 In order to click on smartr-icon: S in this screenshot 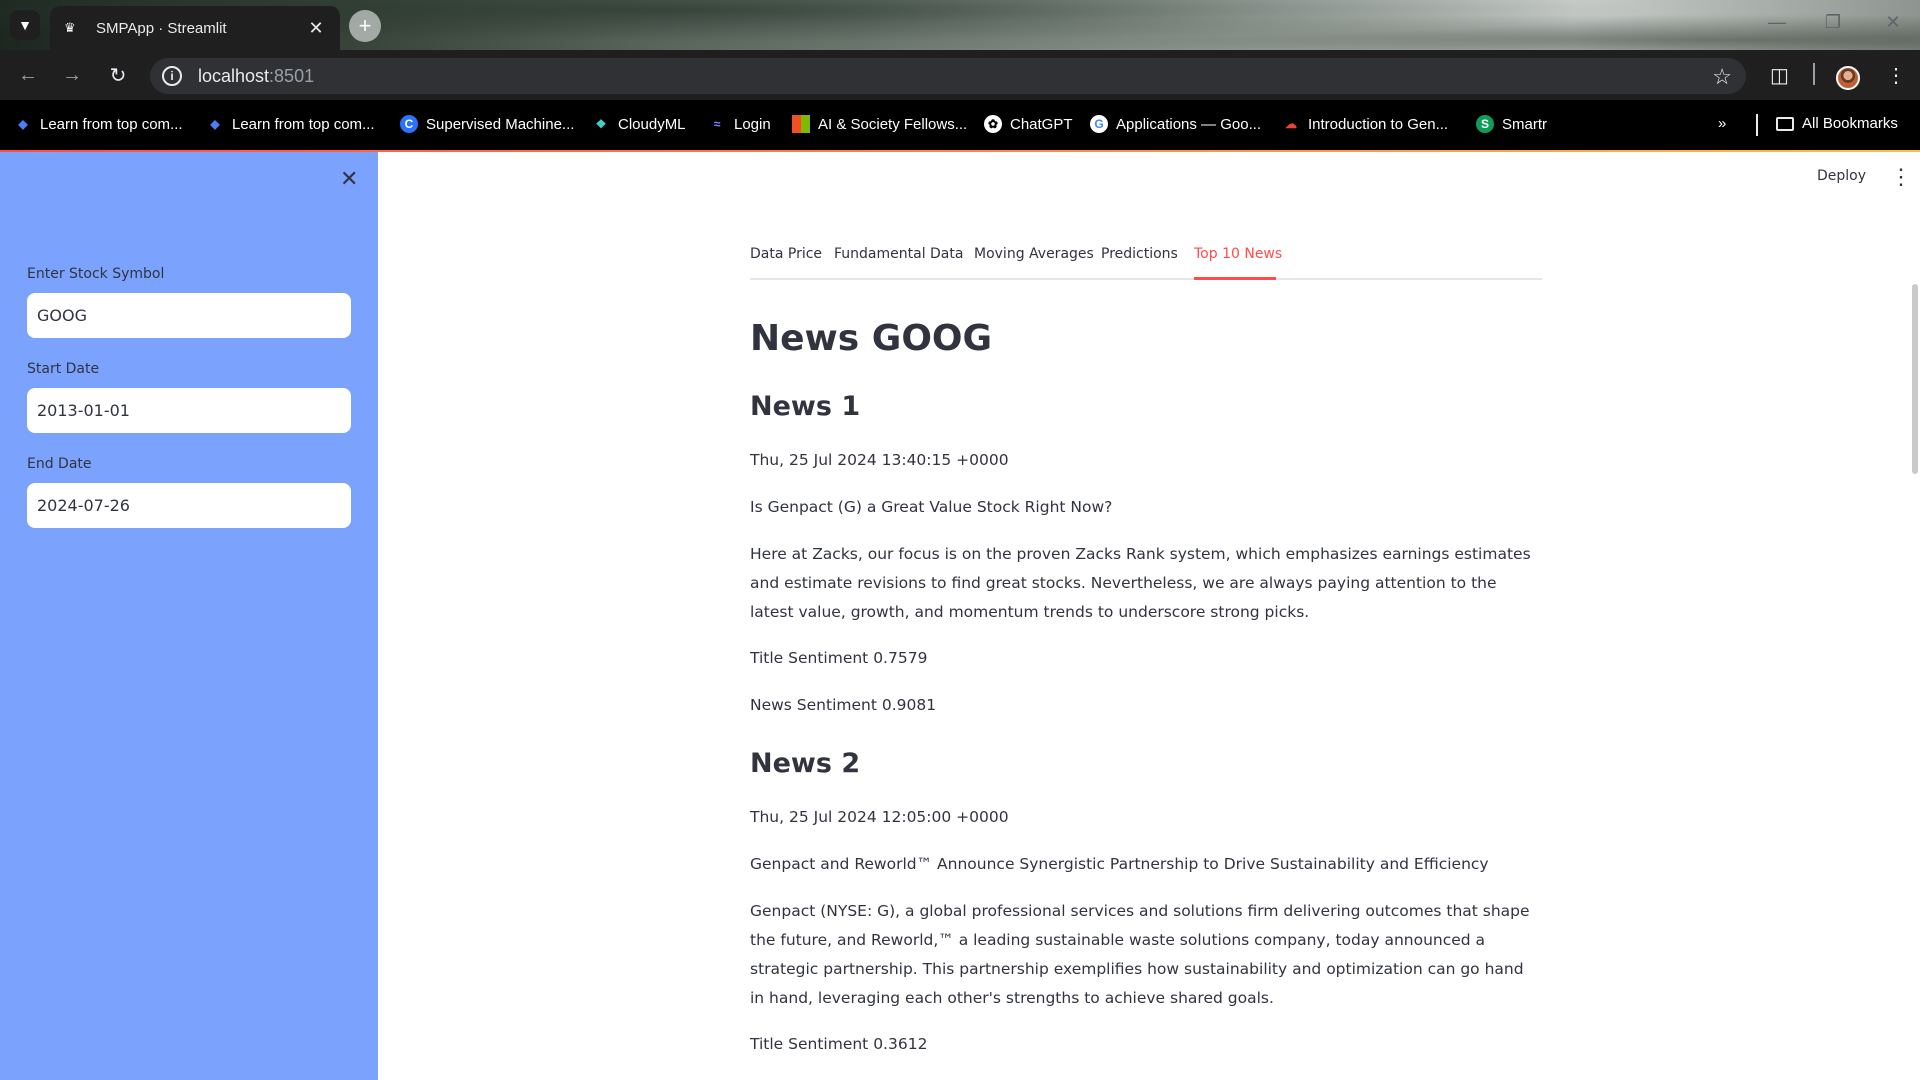, I will do `click(1485, 124)`.